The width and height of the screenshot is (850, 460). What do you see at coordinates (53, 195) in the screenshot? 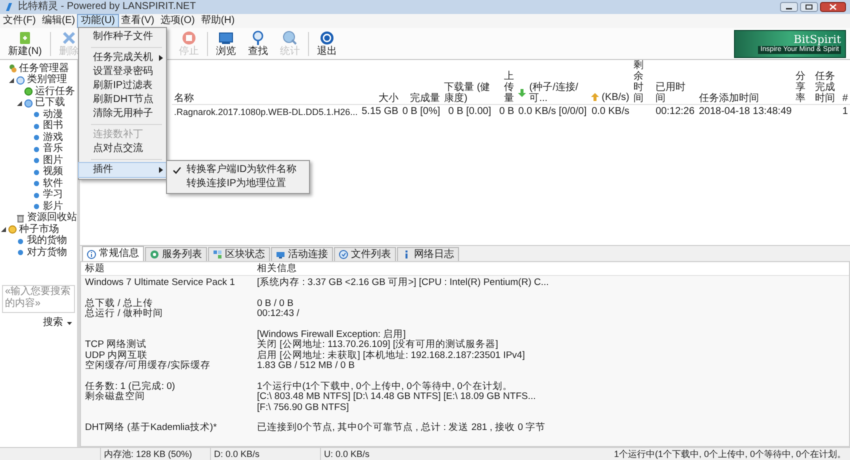
I see `tree-item: 学习` at bounding box center [53, 195].